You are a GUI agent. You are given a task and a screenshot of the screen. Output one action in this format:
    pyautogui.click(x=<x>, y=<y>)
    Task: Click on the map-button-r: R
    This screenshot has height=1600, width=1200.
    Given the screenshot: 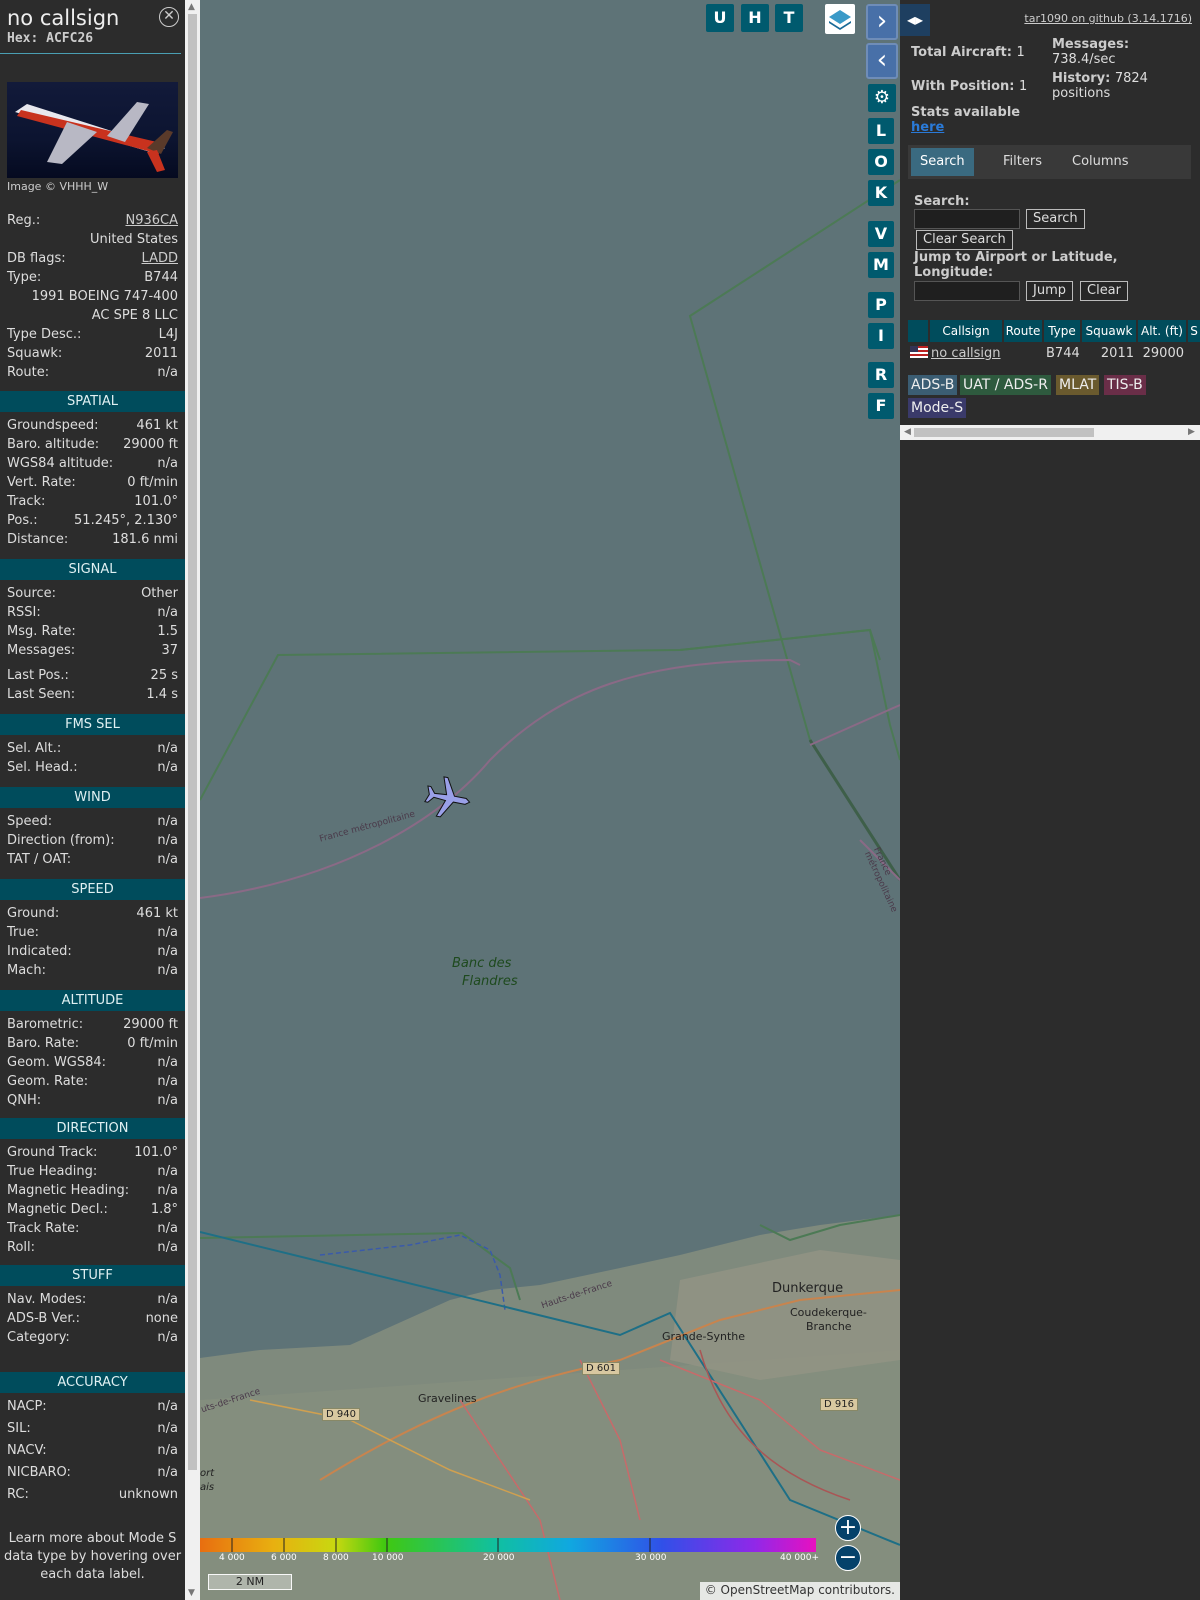 What is the action you would take?
    pyautogui.click(x=881, y=375)
    